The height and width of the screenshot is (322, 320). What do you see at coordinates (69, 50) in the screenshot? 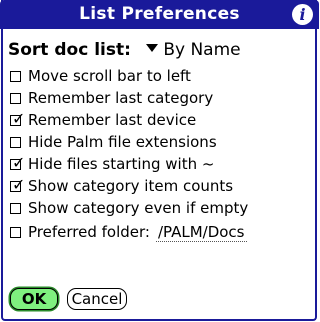
I see `sort-label: Sort doc list:` at bounding box center [69, 50].